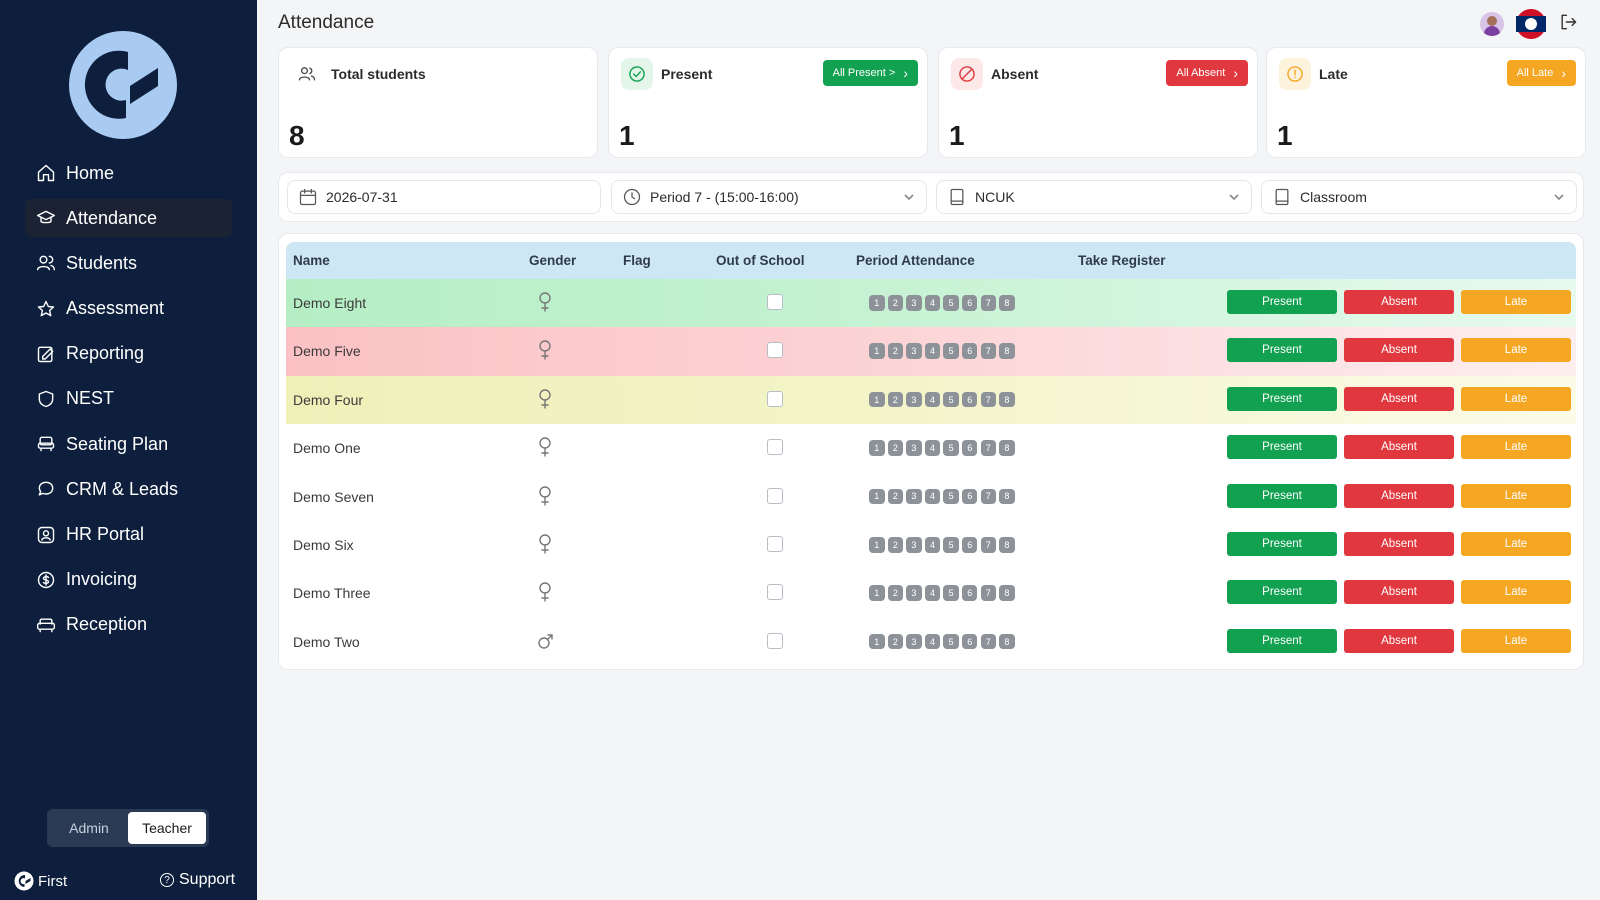 The height and width of the screenshot is (900, 1600). What do you see at coordinates (1007, 641) in the screenshot?
I see `period-indicator: 8` at bounding box center [1007, 641].